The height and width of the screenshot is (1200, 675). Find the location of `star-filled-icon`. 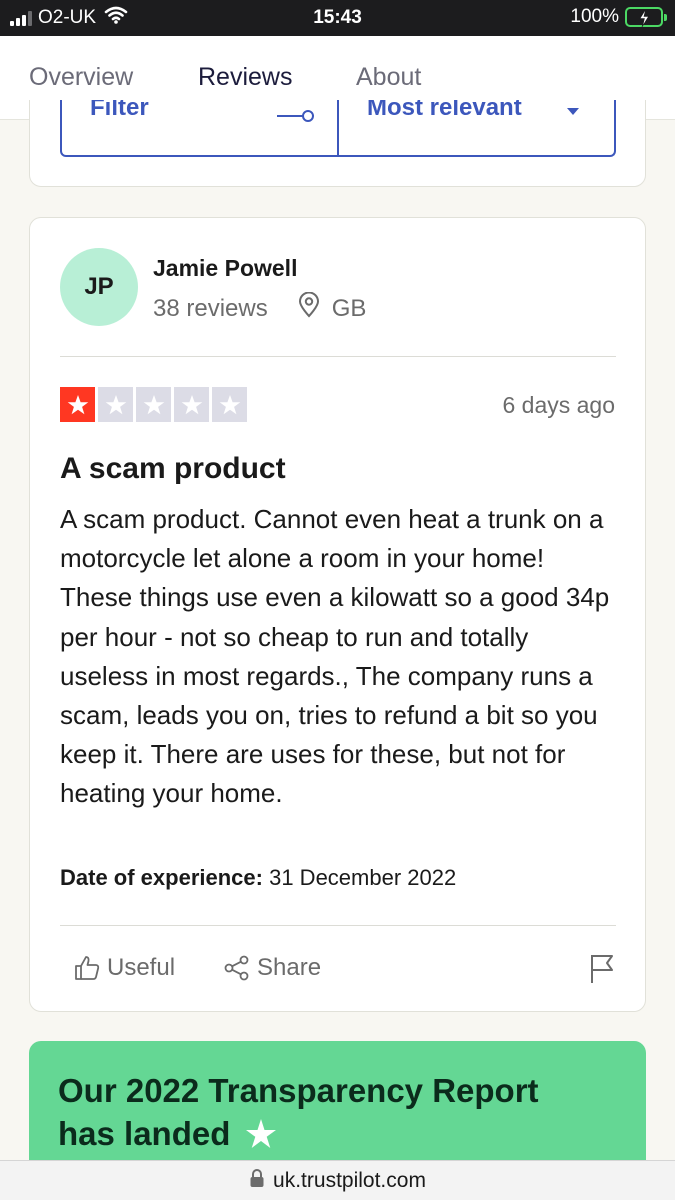

star-filled-icon is located at coordinates (77, 404).